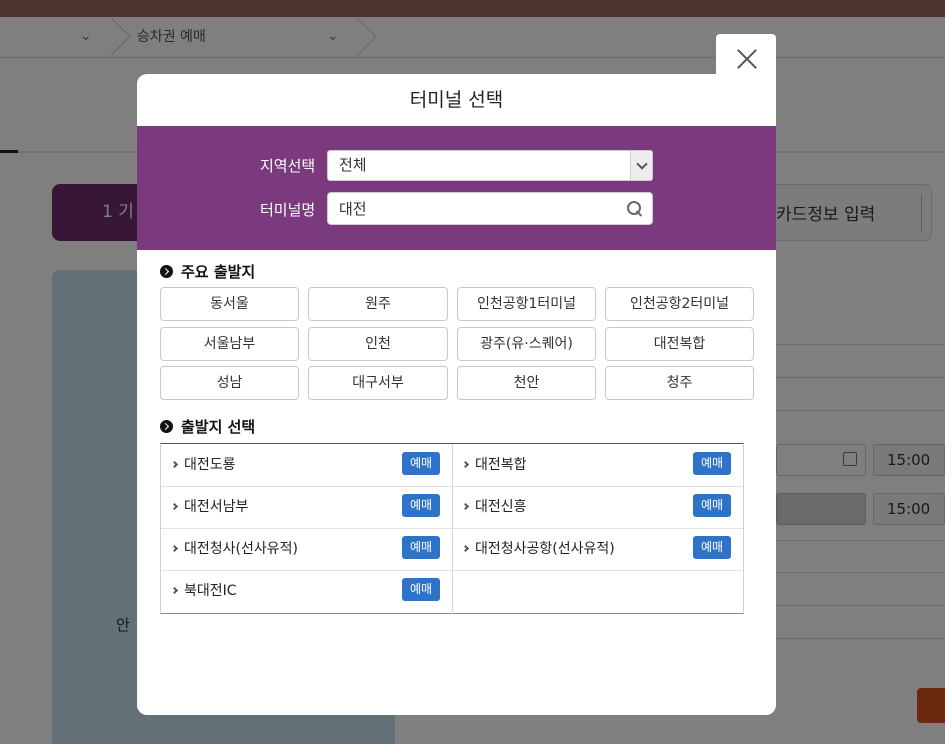  I want to click on departure-name: 대전복합, so click(501, 465).